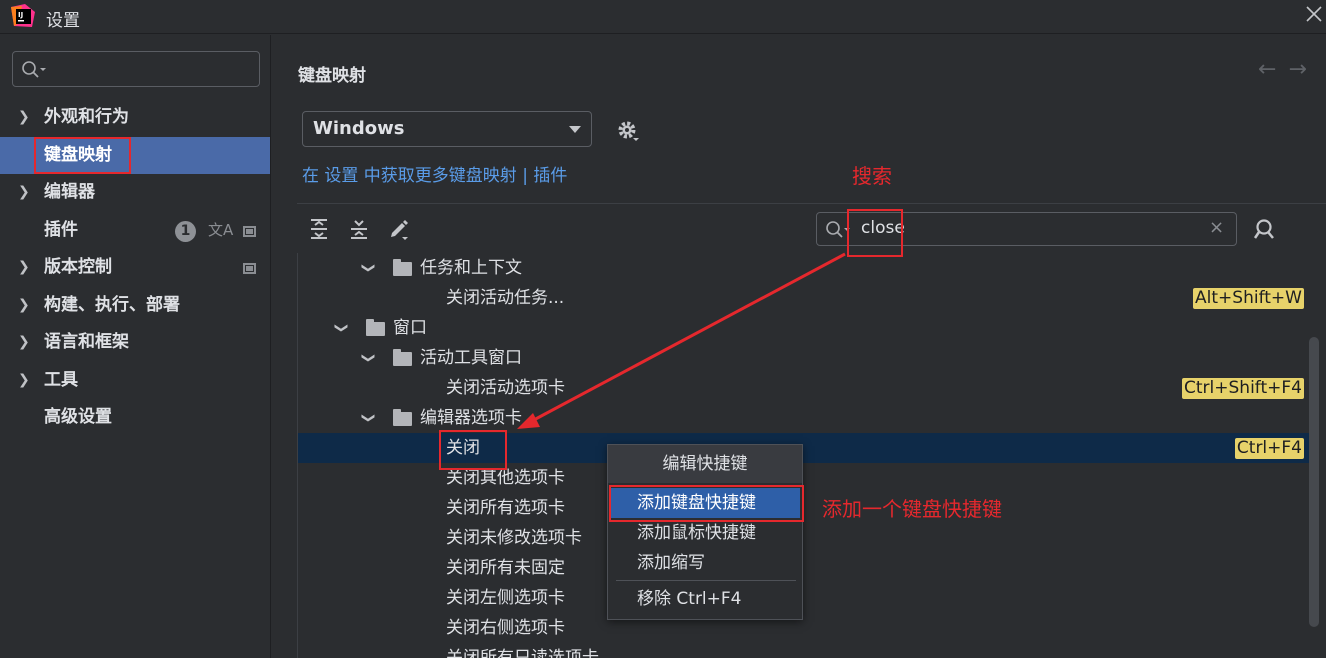 This screenshot has width=1326, height=658. I want to click on sidebar-item-label: 版本控制, so click(78, 267).